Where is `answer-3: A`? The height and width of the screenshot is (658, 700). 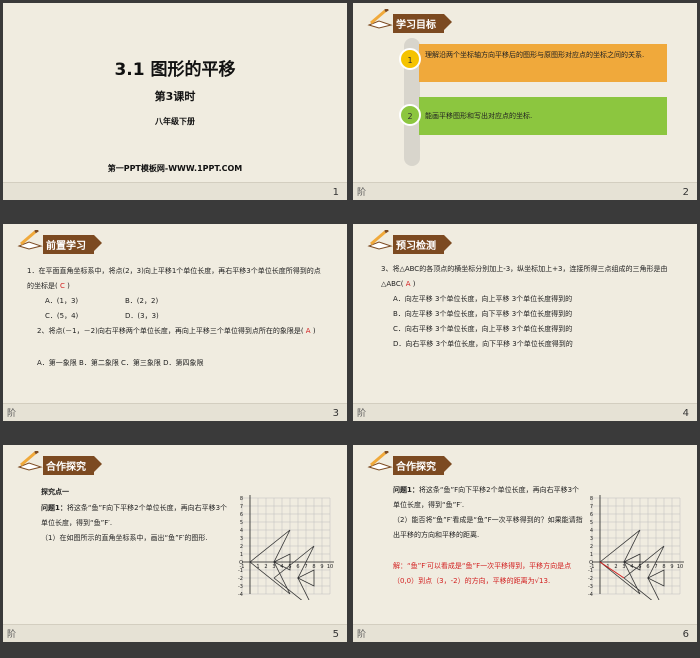 answer-3: A is located at coordinates (408, 284).